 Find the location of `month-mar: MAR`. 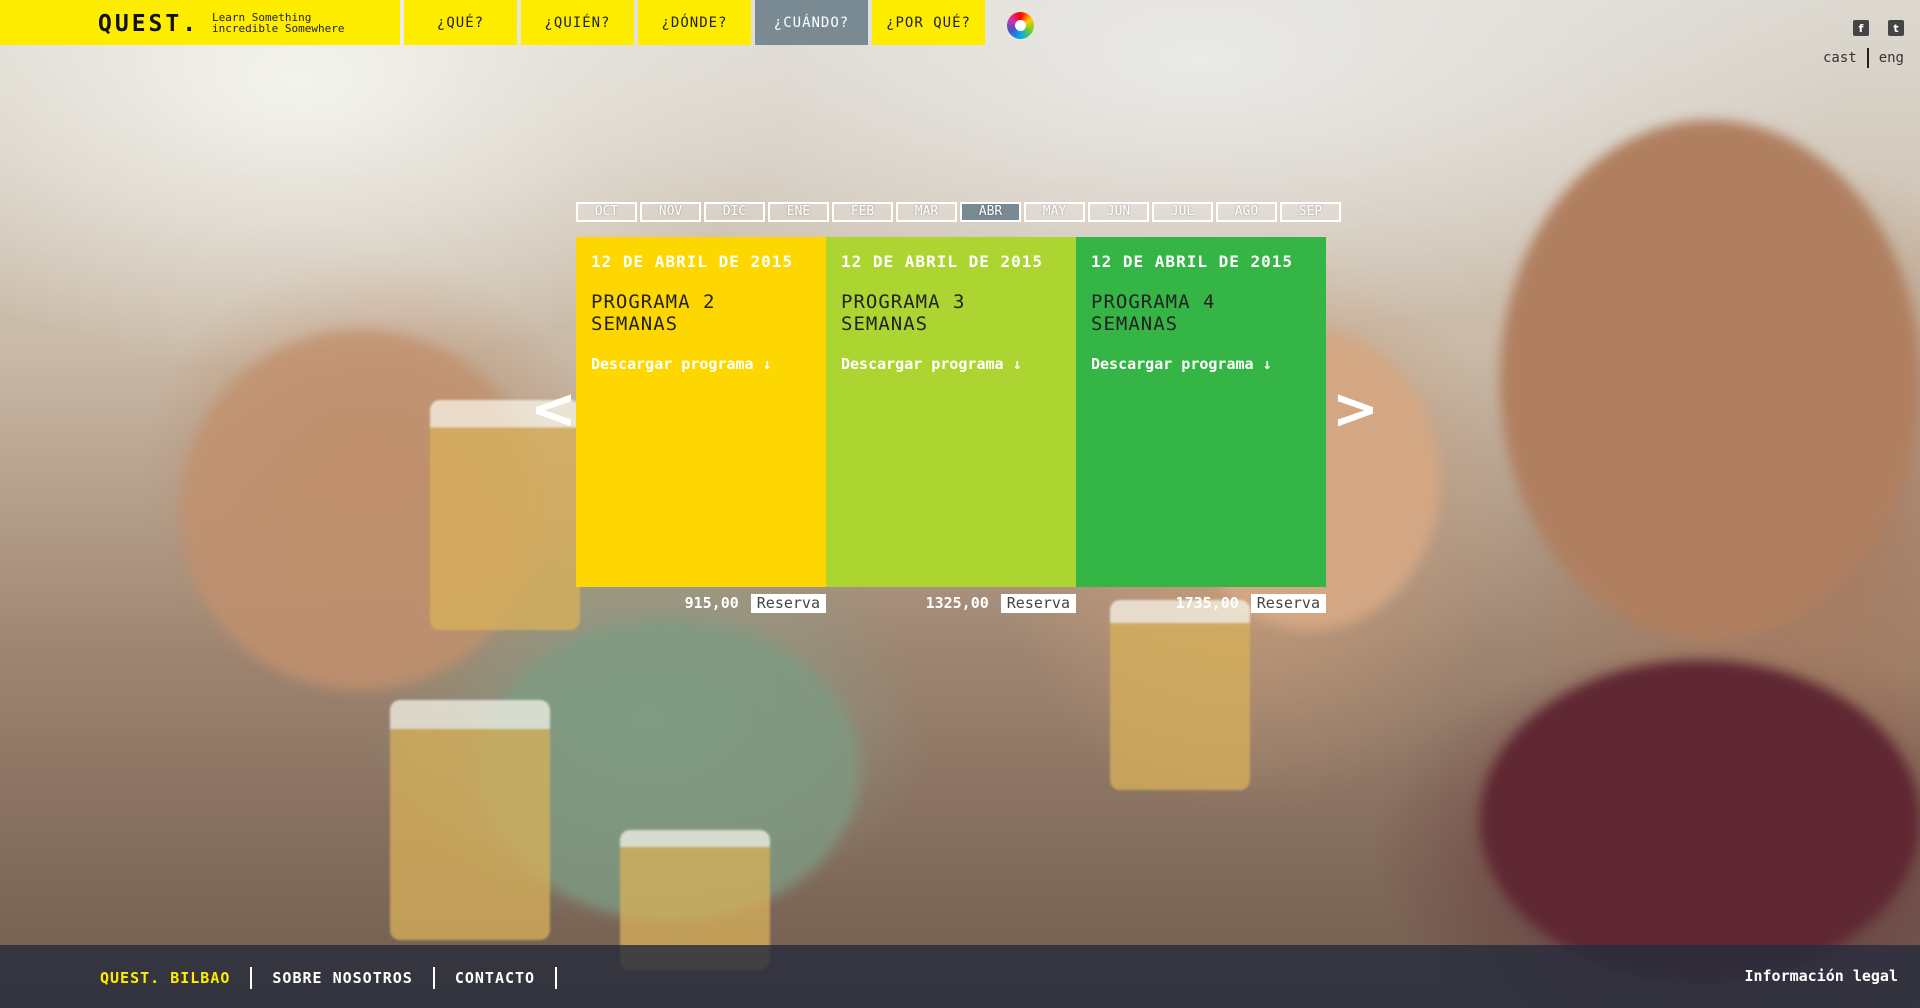

month-mar: MAR is located at coordinates (926, 212).